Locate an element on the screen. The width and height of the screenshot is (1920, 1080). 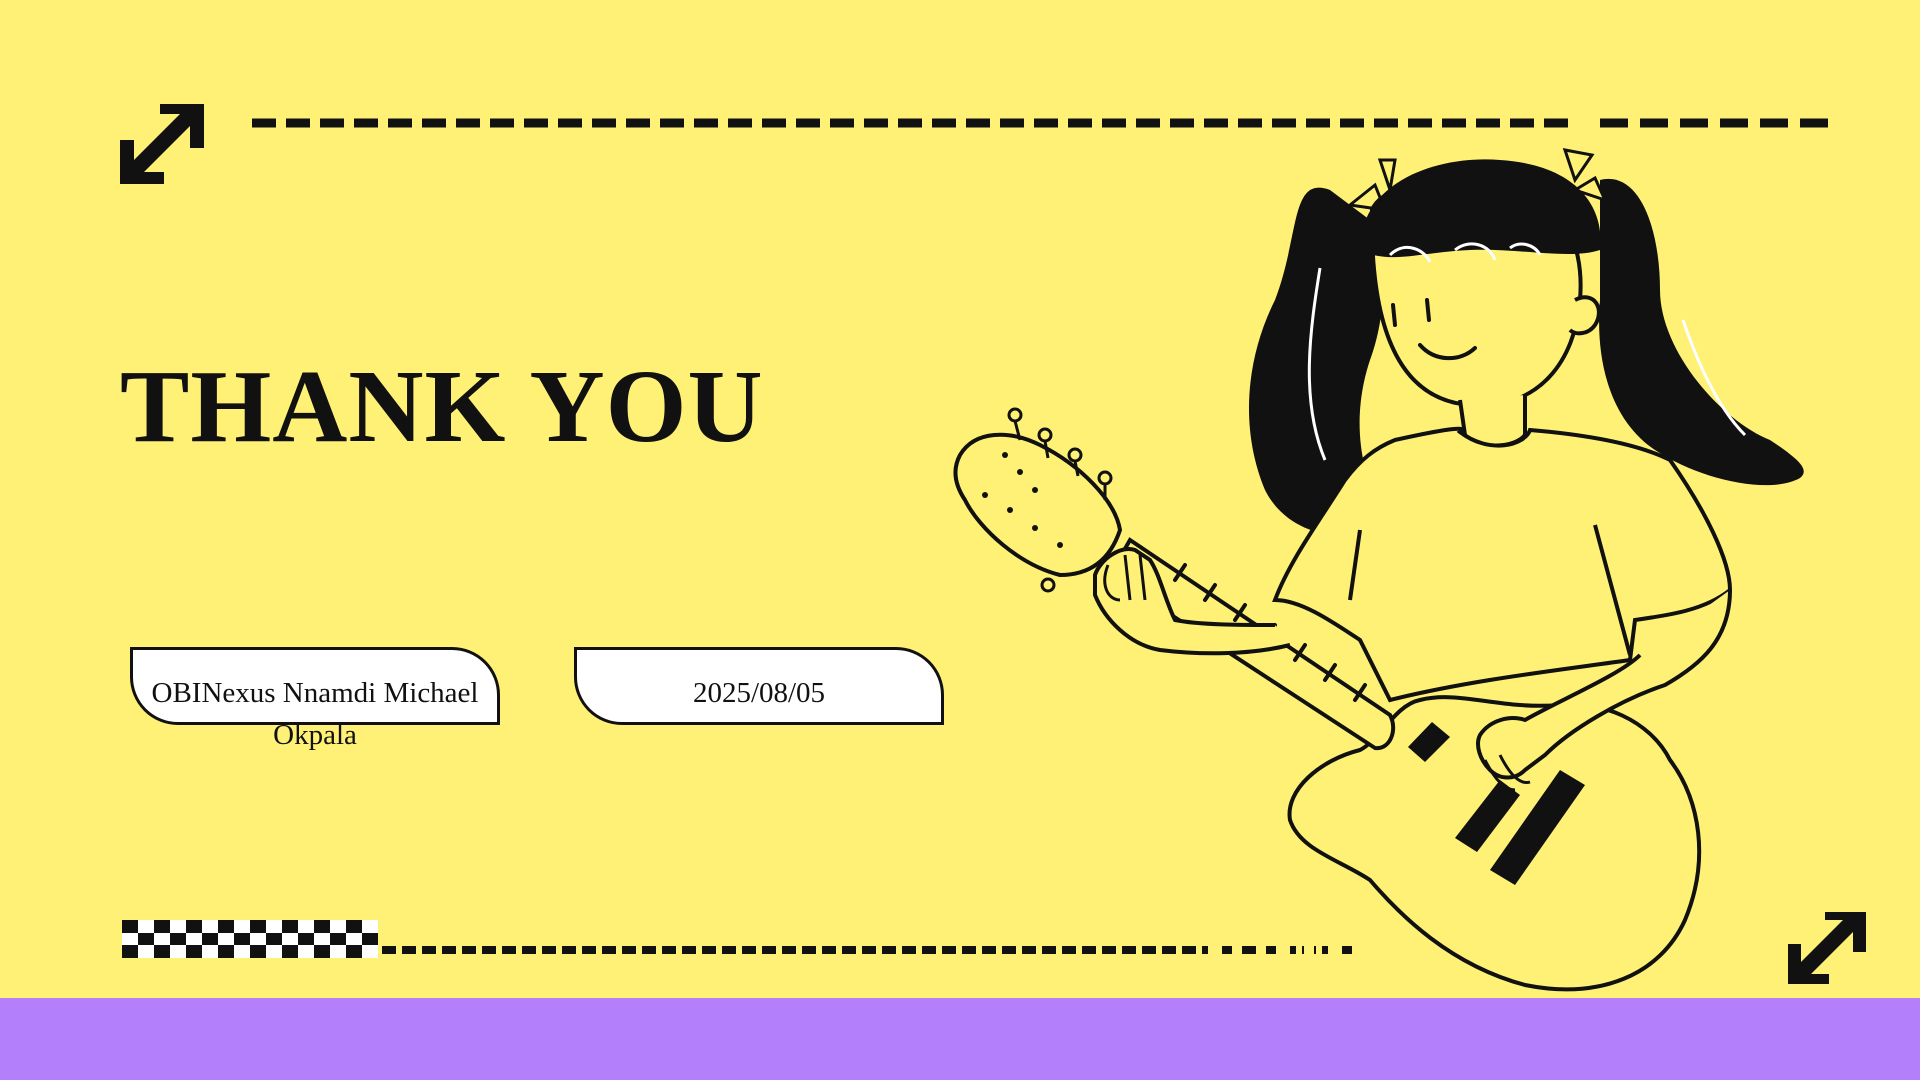
diagonal-arrow-icon is located at coordinates (162, 144).